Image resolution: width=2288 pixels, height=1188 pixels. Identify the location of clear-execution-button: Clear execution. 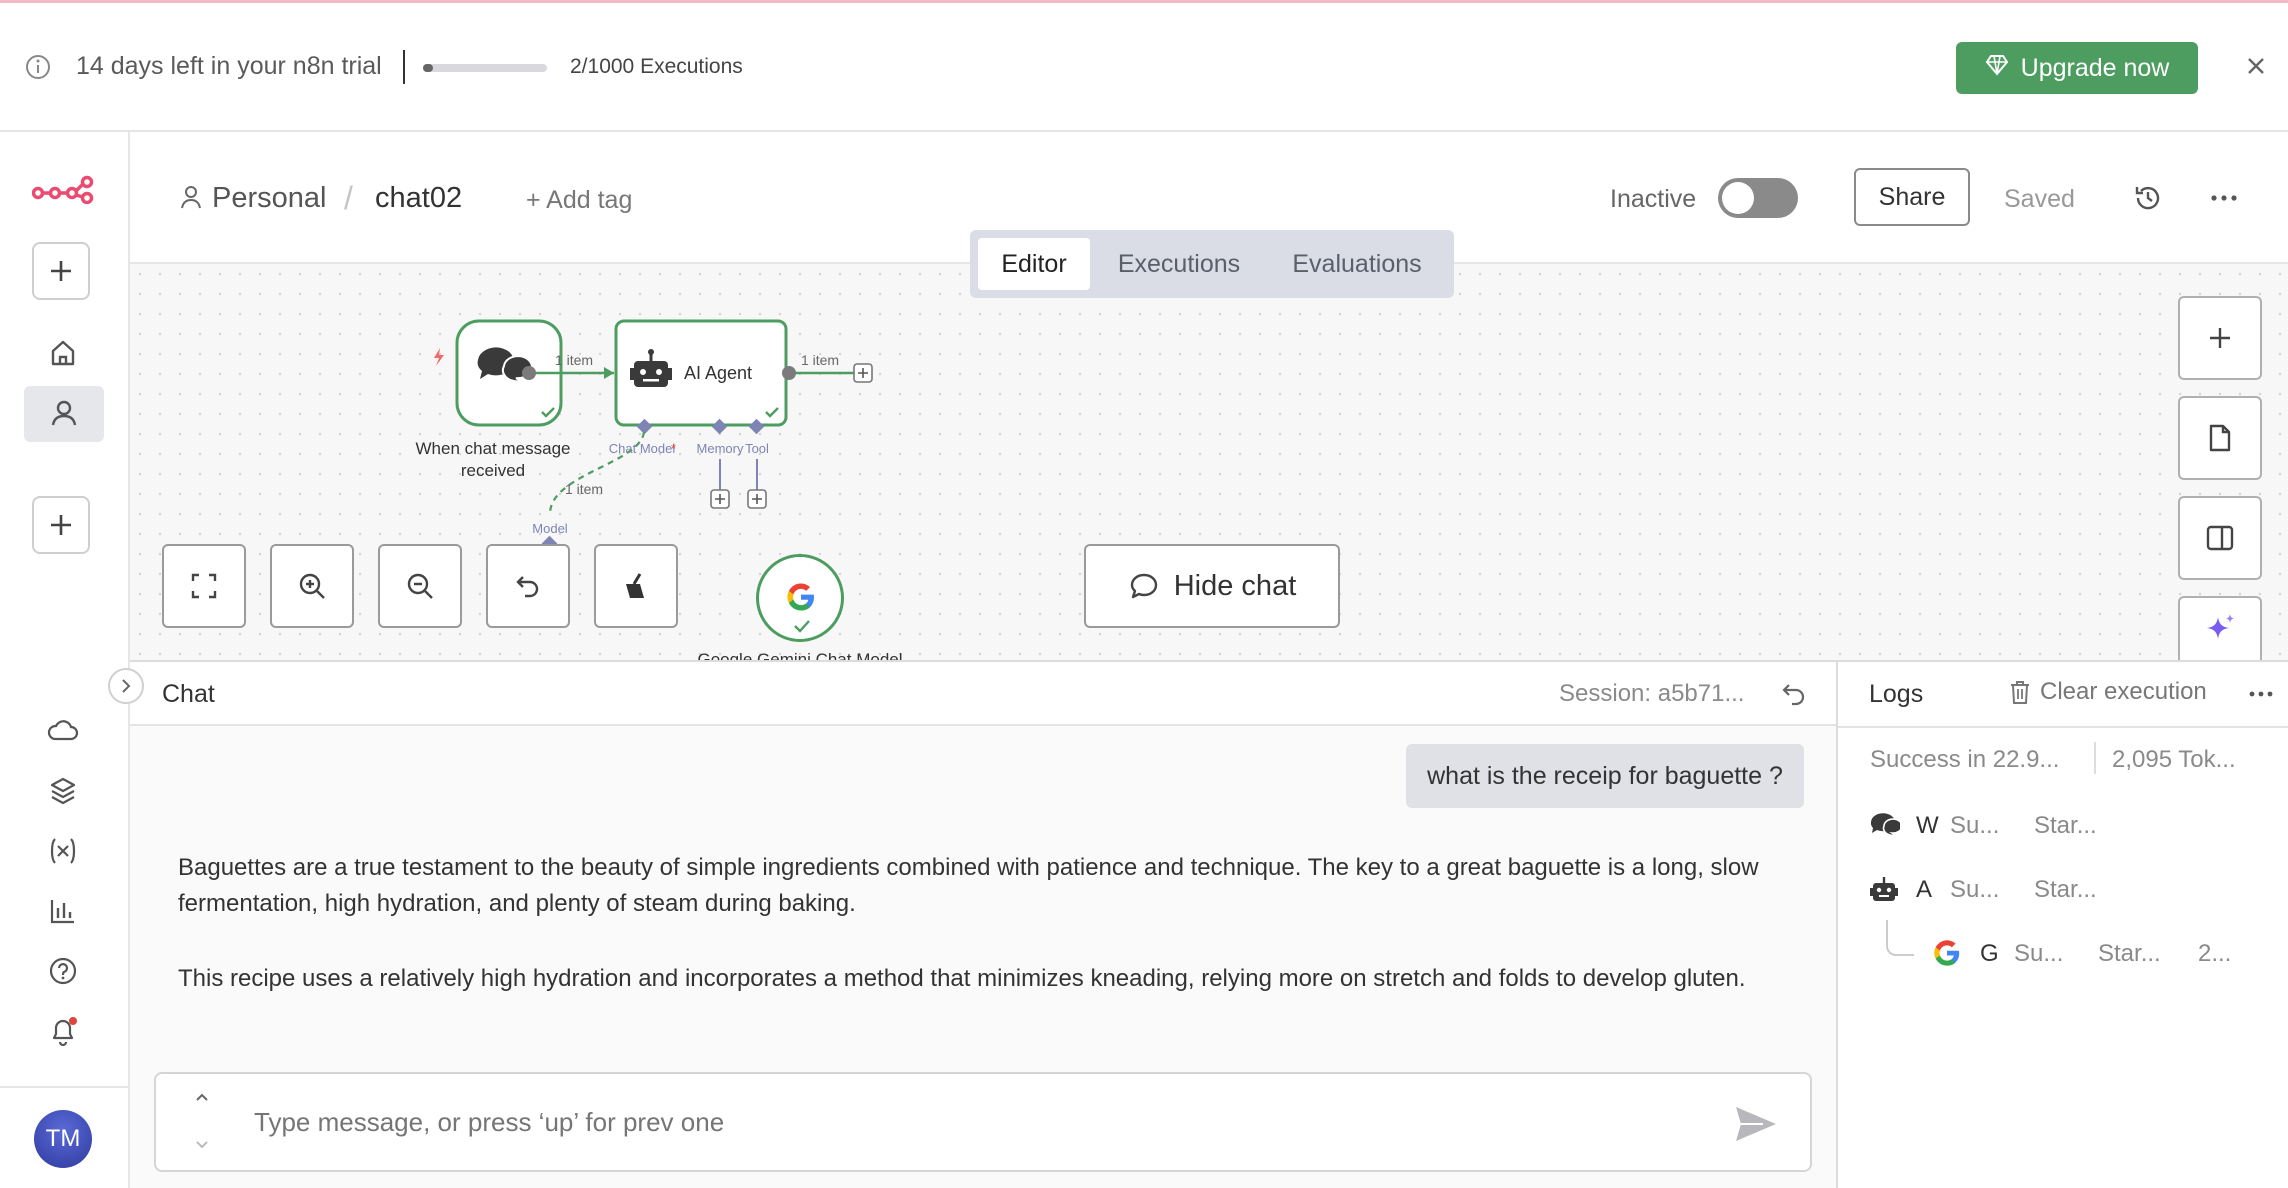
(2107, 692).